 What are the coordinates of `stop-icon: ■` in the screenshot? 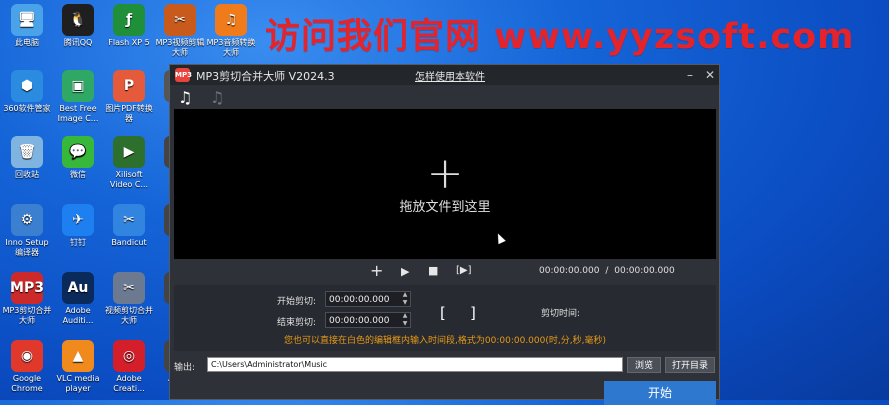 It's located at (433, 270).